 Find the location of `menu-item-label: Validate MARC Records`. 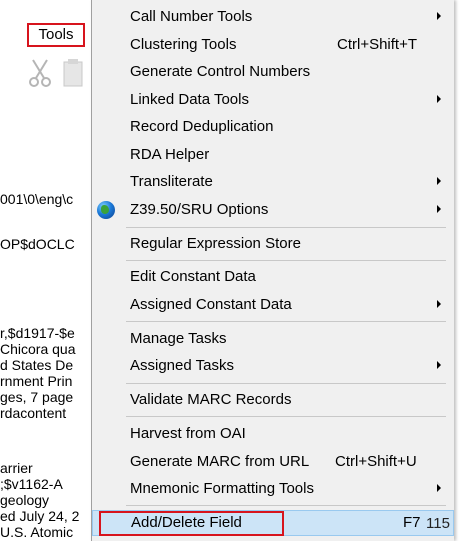

menu-item-label: Validate MARC Records is located at coordinates (211, 399).